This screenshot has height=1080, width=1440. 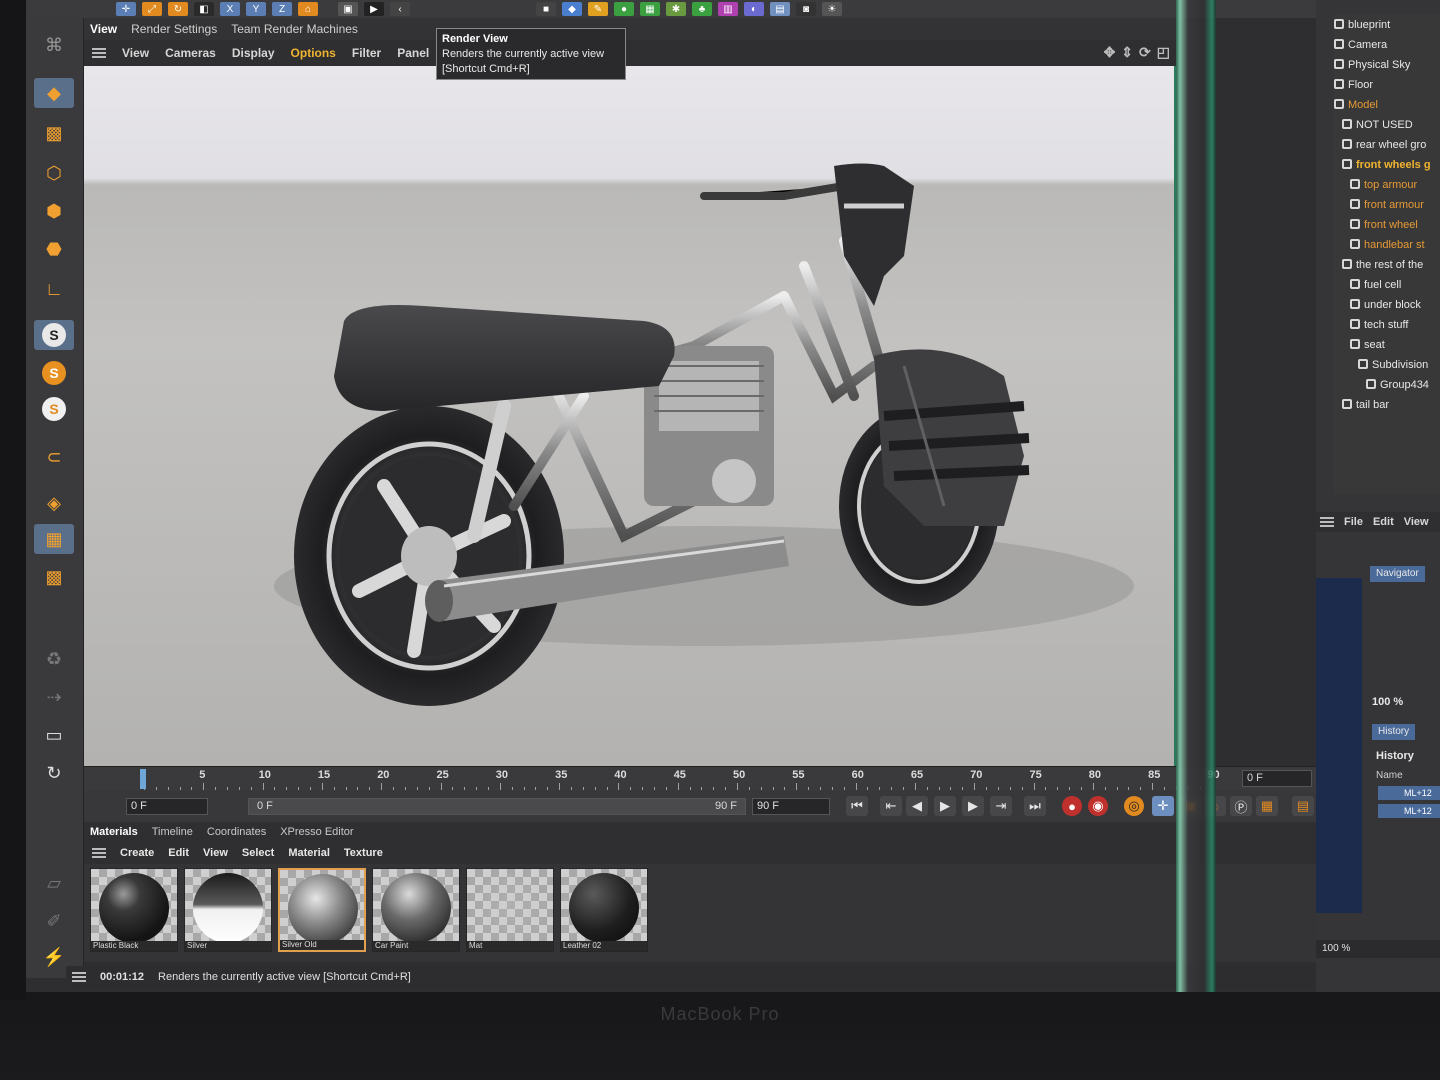 I want to click on object-tree-item: Camera, so click(x=1360, y=45).